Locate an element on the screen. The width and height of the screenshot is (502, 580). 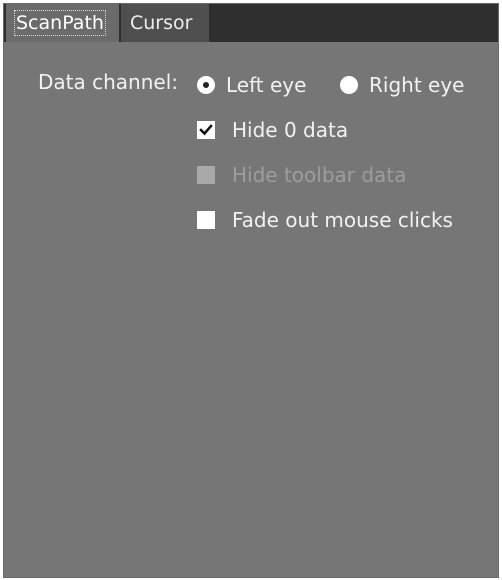
fade-out-mouse-clicks-label: Fade out mouse clicks is located at coordinates (342, 220).